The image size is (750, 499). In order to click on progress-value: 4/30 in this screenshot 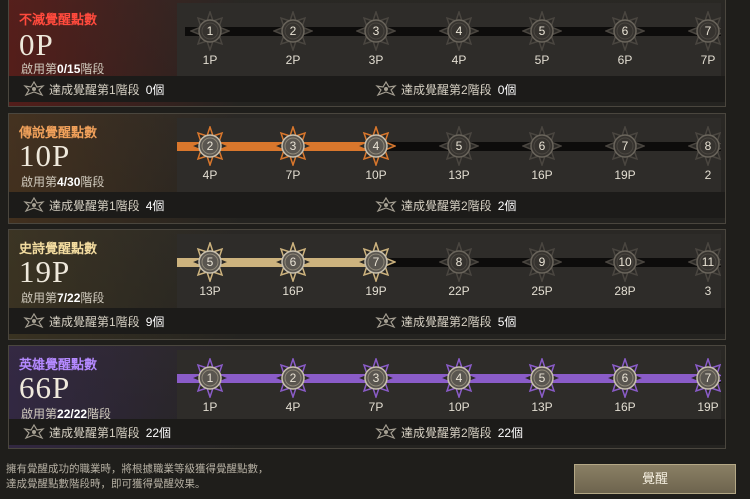, I will do `click(69, 182)`.